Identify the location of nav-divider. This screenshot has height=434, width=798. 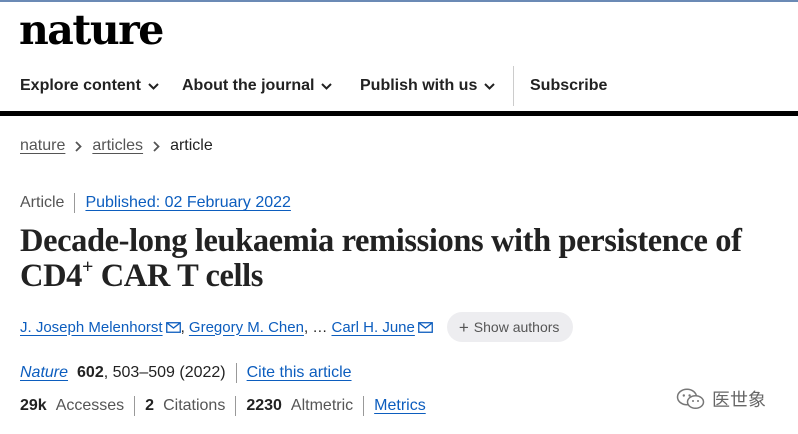
(513, 86).